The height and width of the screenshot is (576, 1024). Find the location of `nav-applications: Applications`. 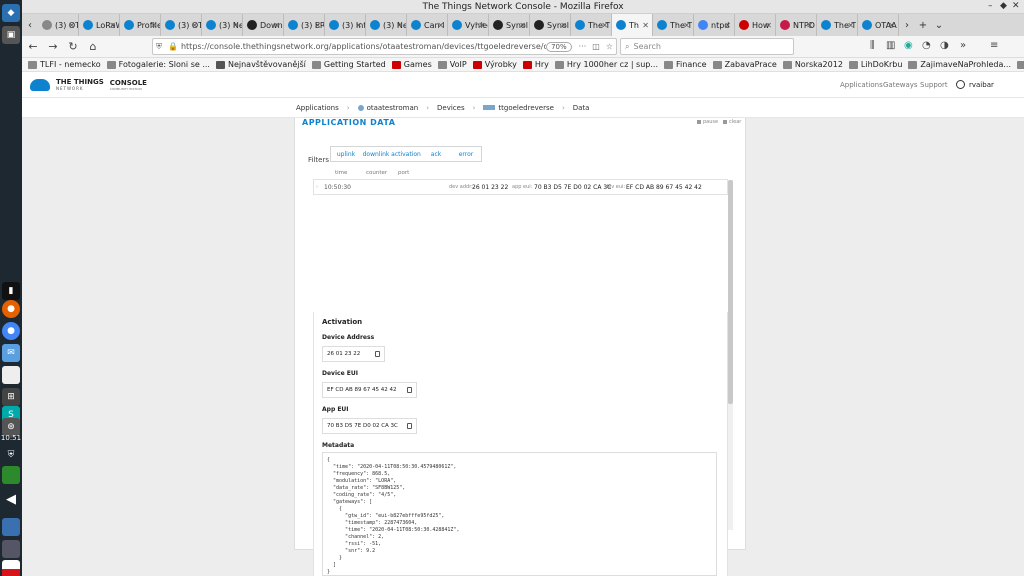

nav-applications: Applications is located at coordinates (861, 85).